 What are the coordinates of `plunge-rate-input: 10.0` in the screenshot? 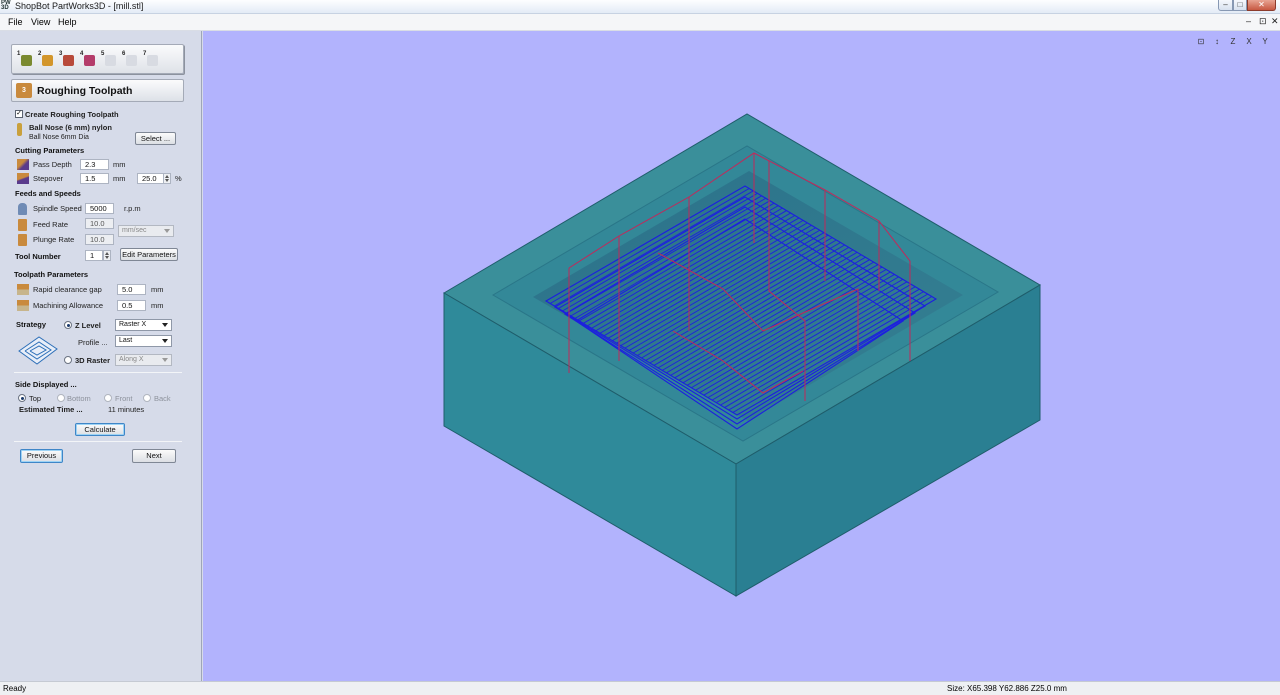 It's located at (99, 239).